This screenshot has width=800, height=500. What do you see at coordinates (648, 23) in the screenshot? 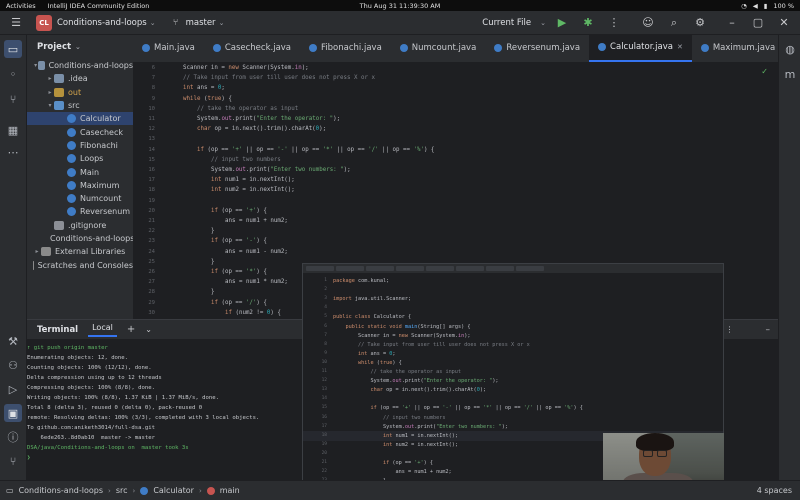
I see `add-user-icon: ☺` at bounding box center [648, 23].